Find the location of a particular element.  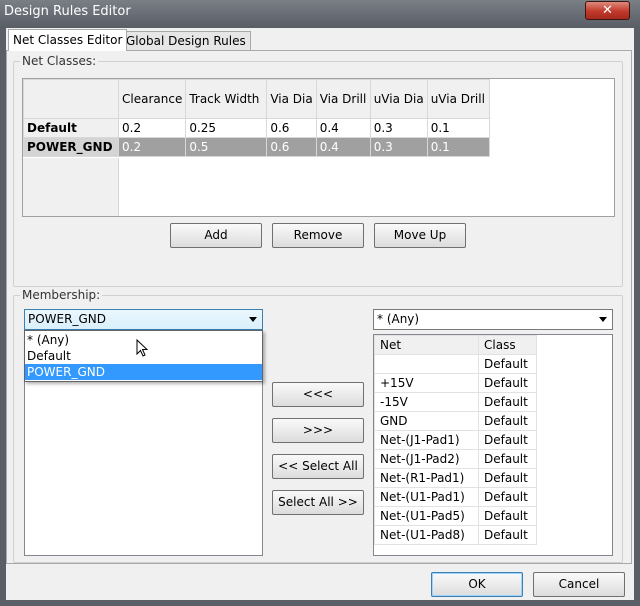

table-row-selected: POWER_GND 0.2 0.5 0.6 0.4 0.3 0.1 is located at coordinates (256, 147).